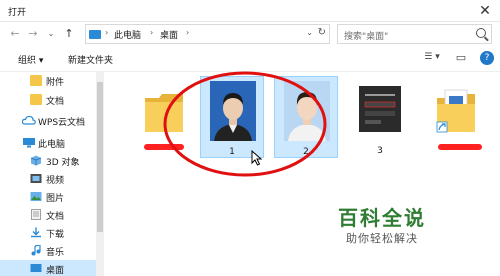  Describe the element at coordinates (36, 232) in the screenshot. I see `download-icon` at that location.